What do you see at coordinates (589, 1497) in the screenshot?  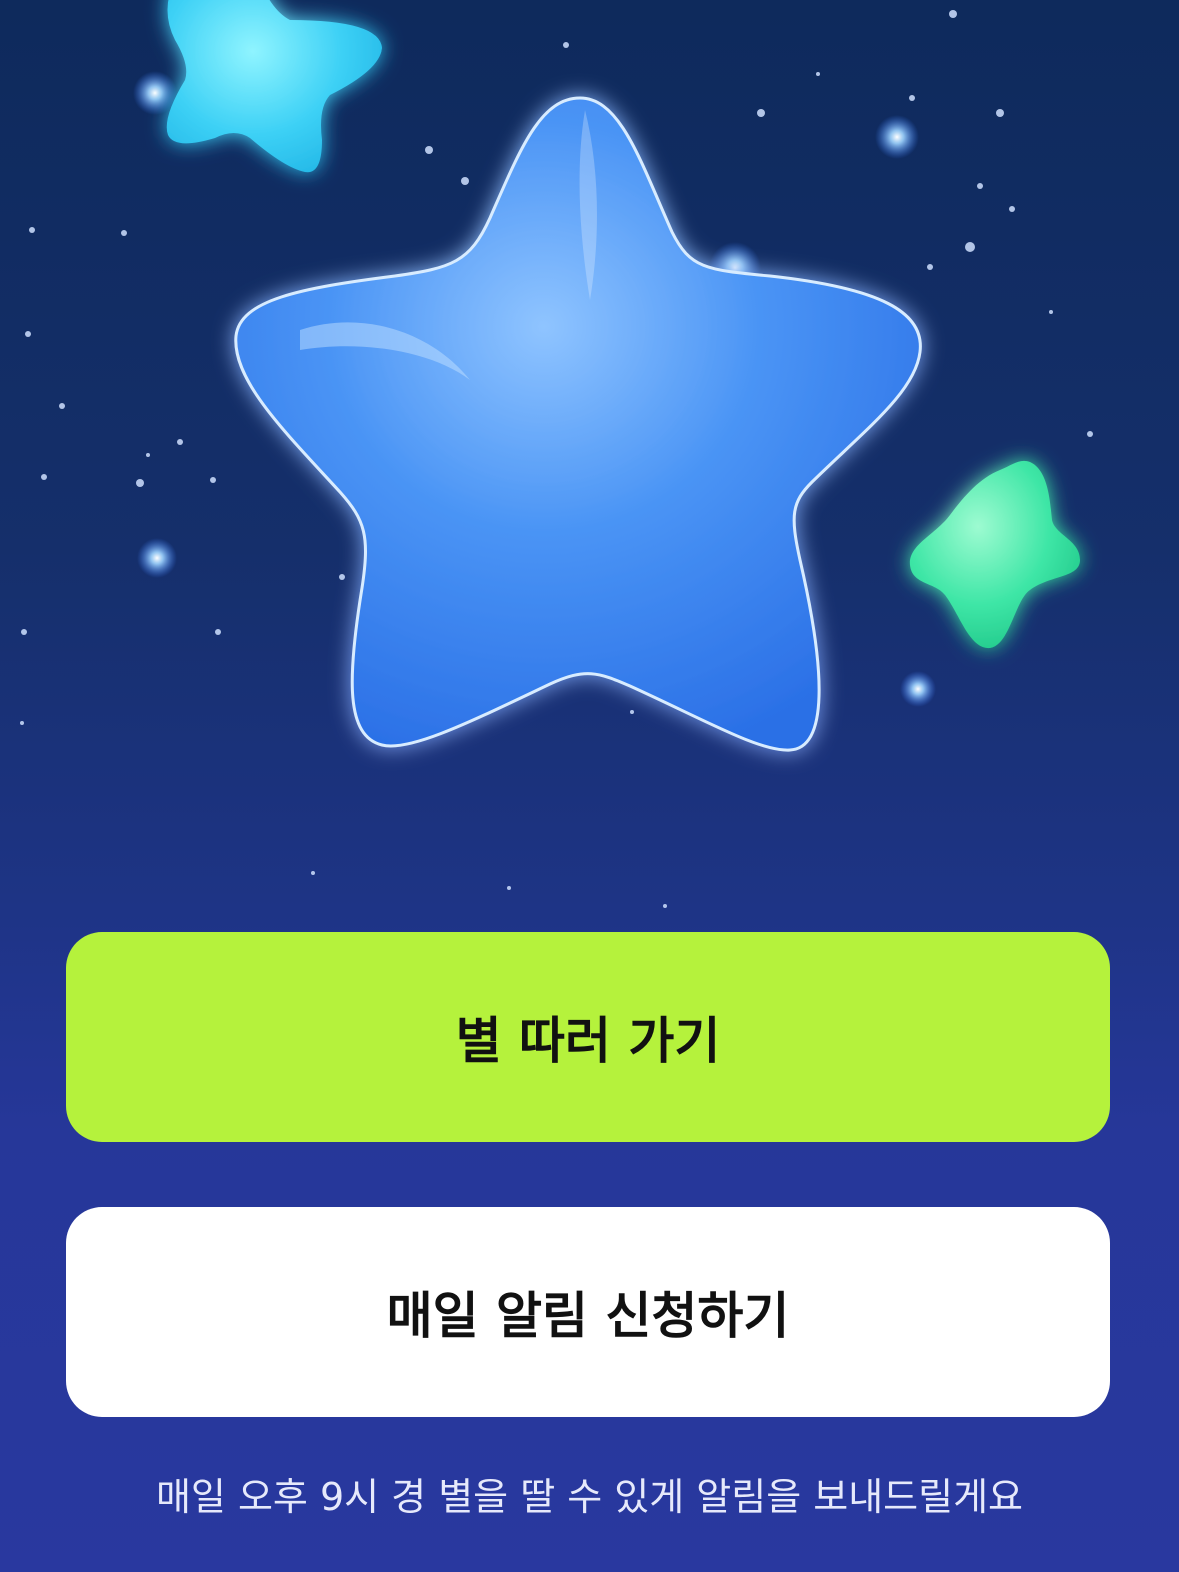 I see `notification-description: 매일 오후 9시 경 별을 딸 수 있게 알림을 보내드릴게요` at bounding box center [589, 1497].